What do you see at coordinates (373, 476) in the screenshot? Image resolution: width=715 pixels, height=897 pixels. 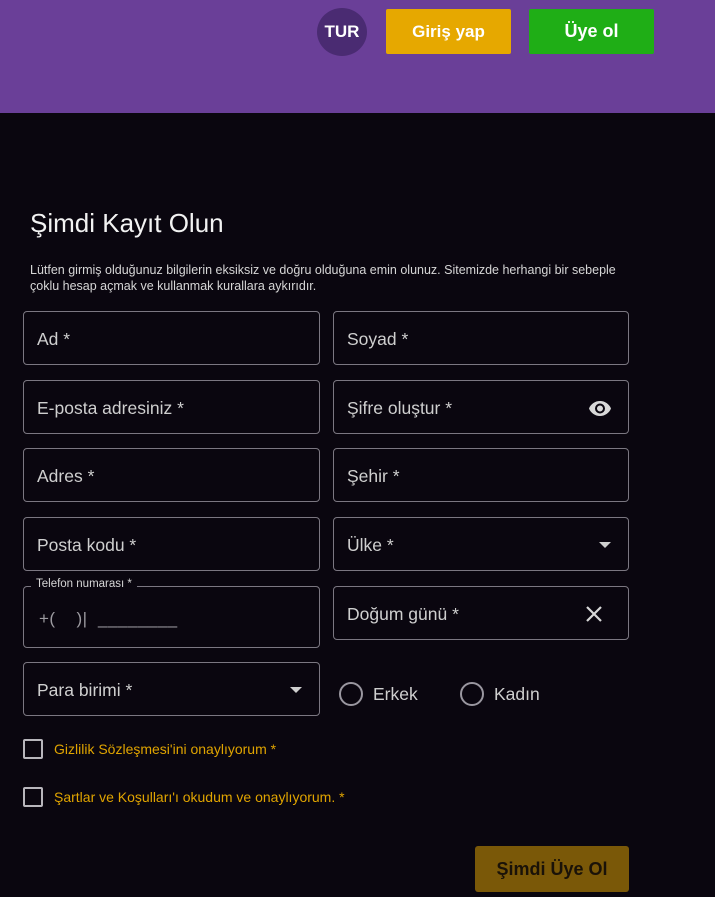 I see `city-placeholder: Şehir *` at bounding box center [373, 476].